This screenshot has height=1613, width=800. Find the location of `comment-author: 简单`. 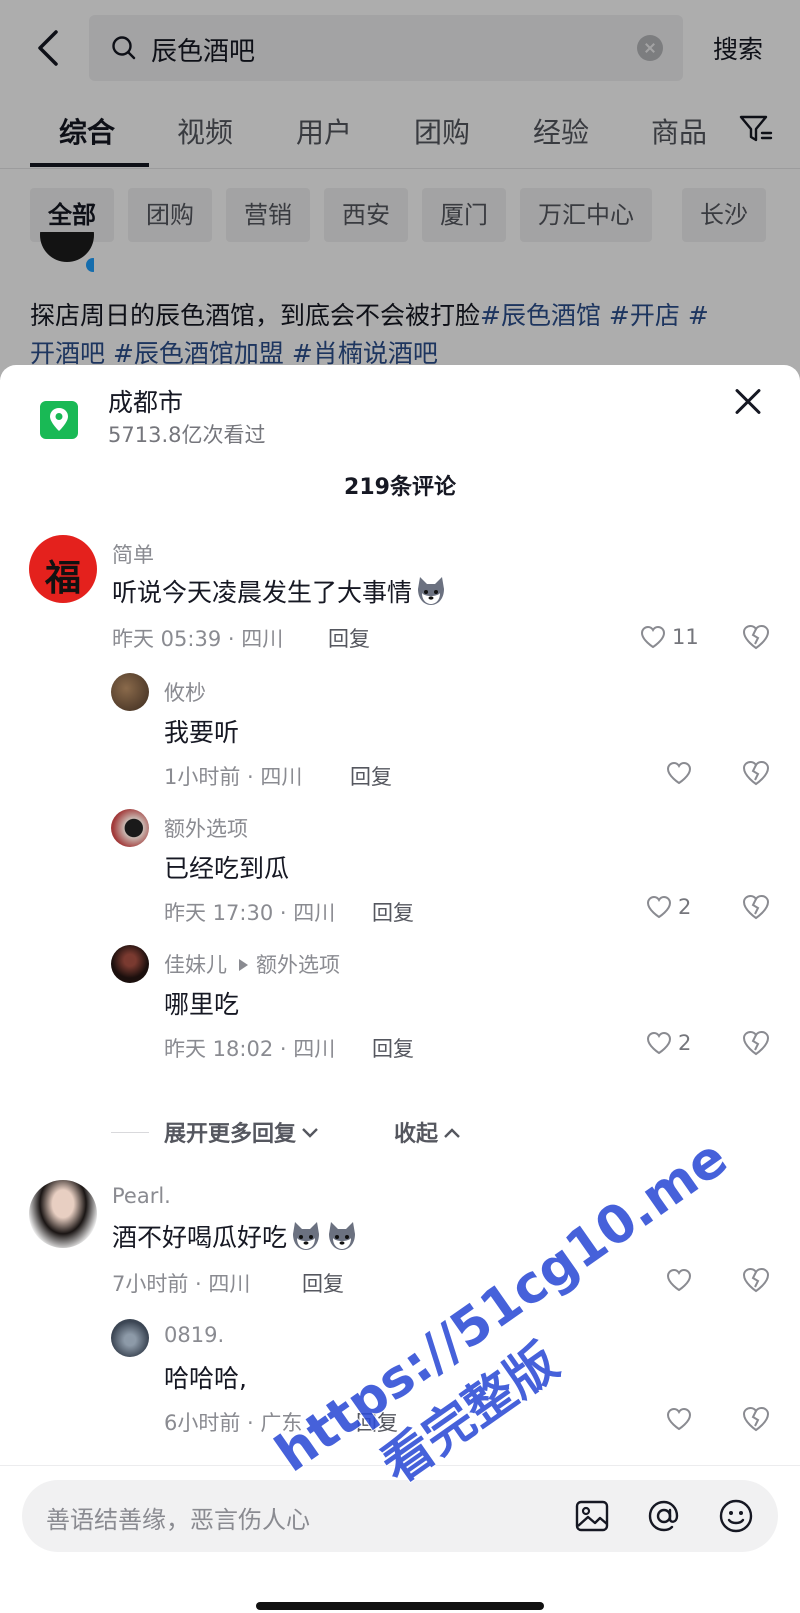

comment-author: 简单 is located at coordinates (133, 554).